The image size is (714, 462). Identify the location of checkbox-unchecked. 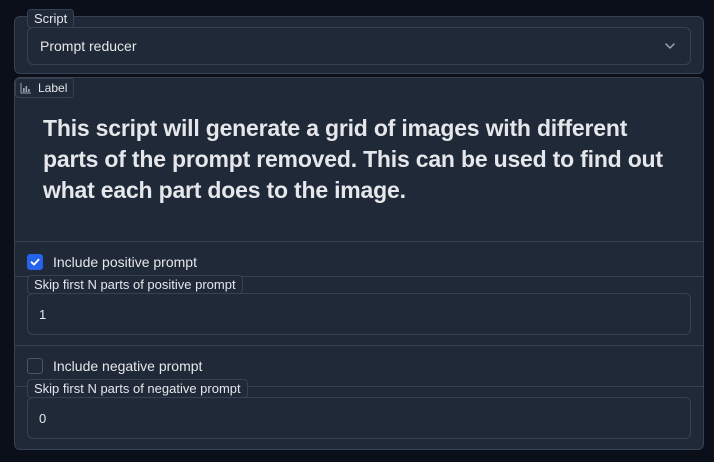
(35, 366).